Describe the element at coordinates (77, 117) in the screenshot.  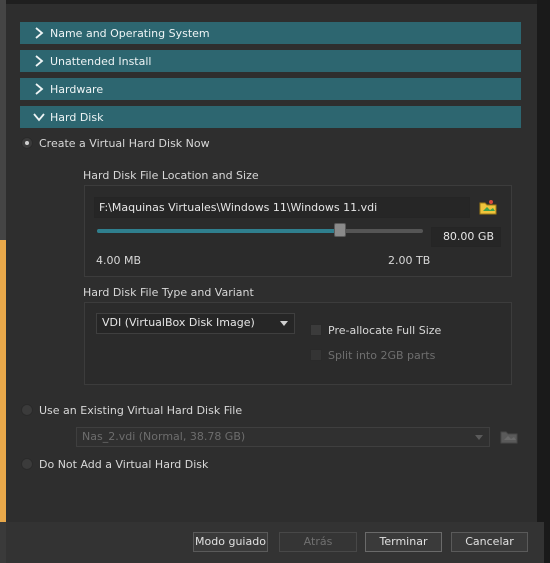
I see `section-label: Hard Disk` at that location.